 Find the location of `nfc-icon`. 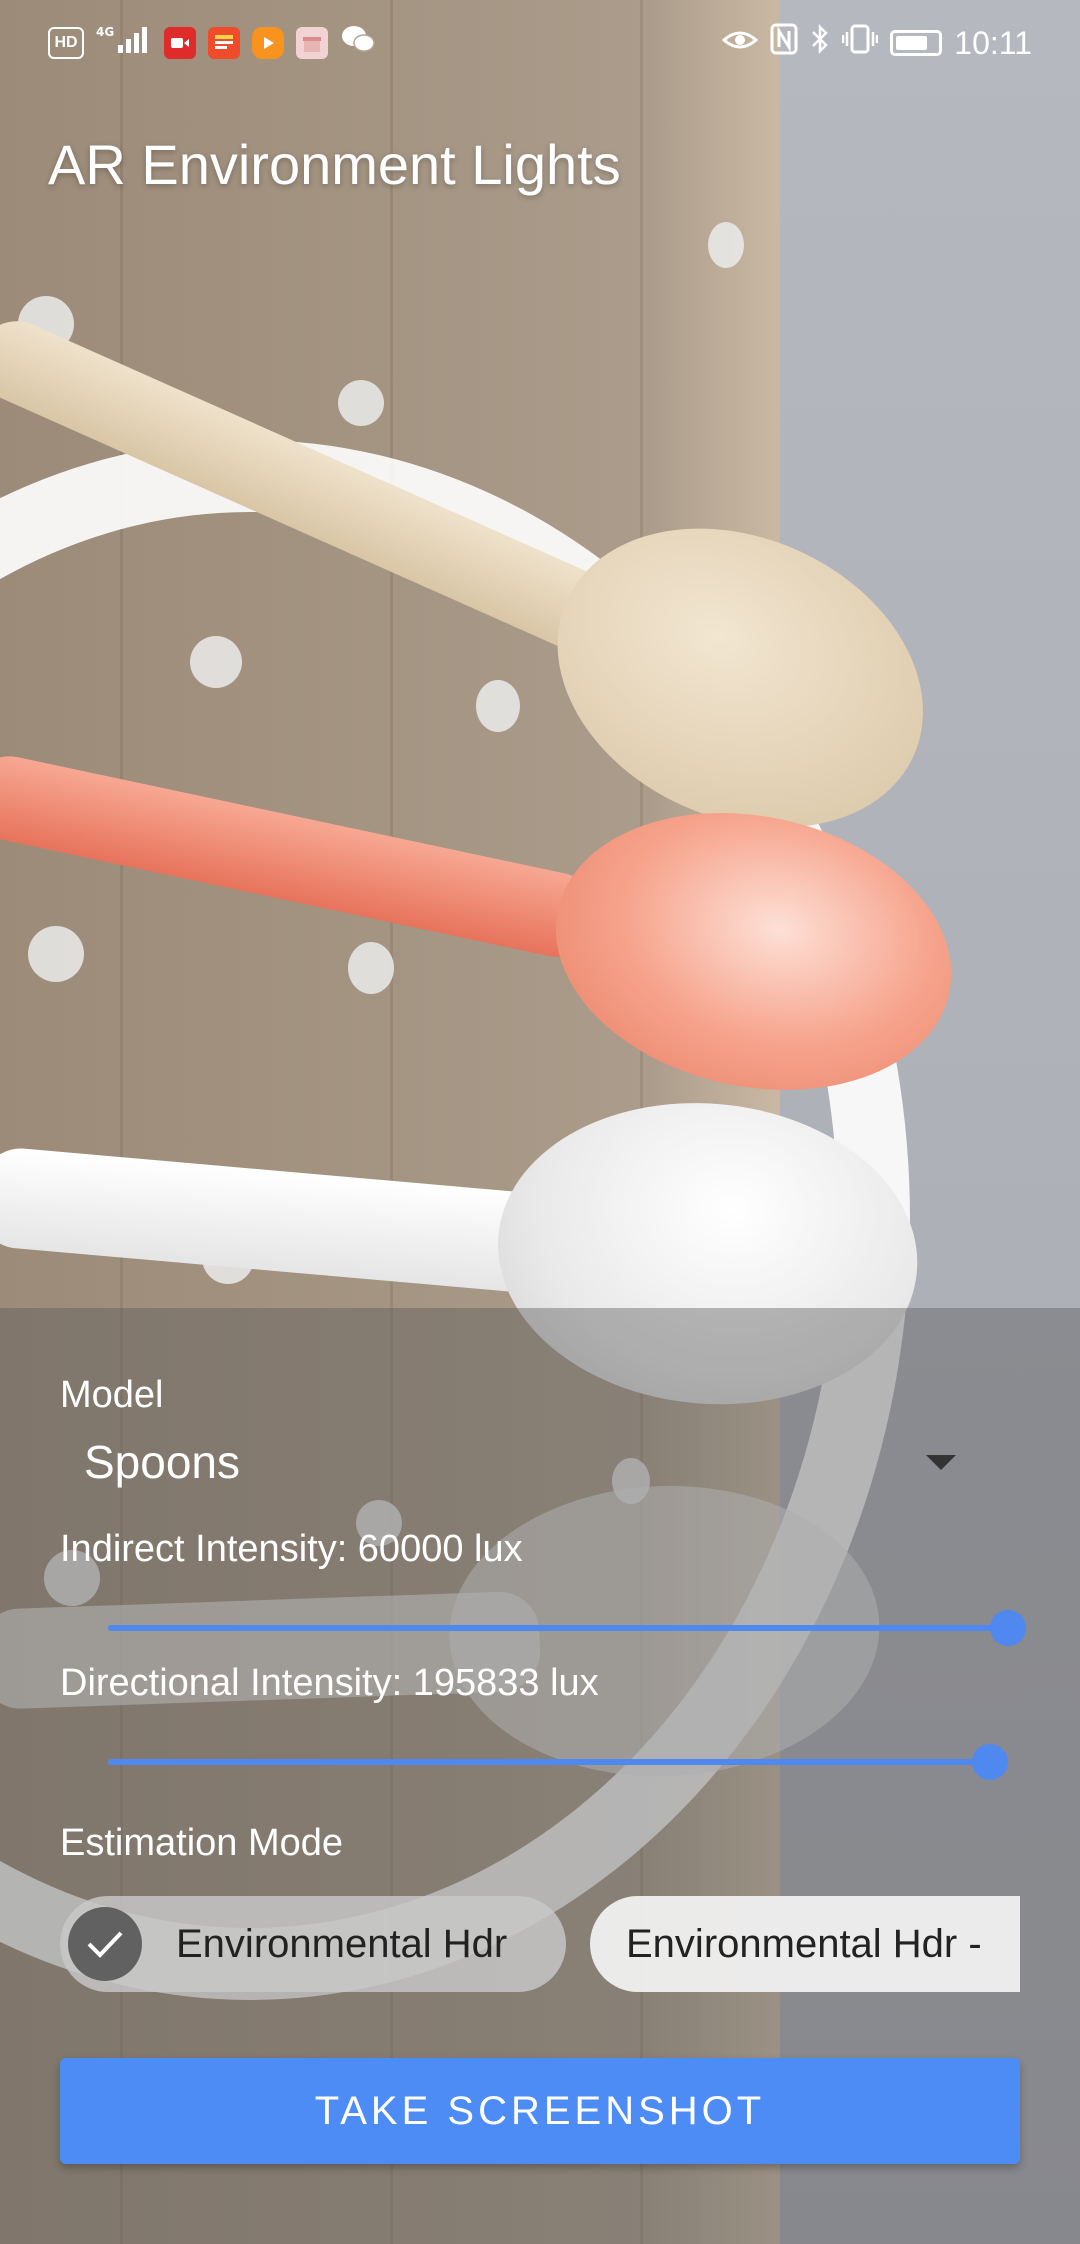

nfc-icon is located at coordinates (784, 43).